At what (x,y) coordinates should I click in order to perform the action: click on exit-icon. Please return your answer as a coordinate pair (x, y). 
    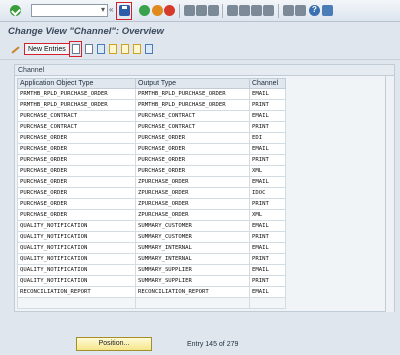
    Looking at the image, I should click on (157, 10).